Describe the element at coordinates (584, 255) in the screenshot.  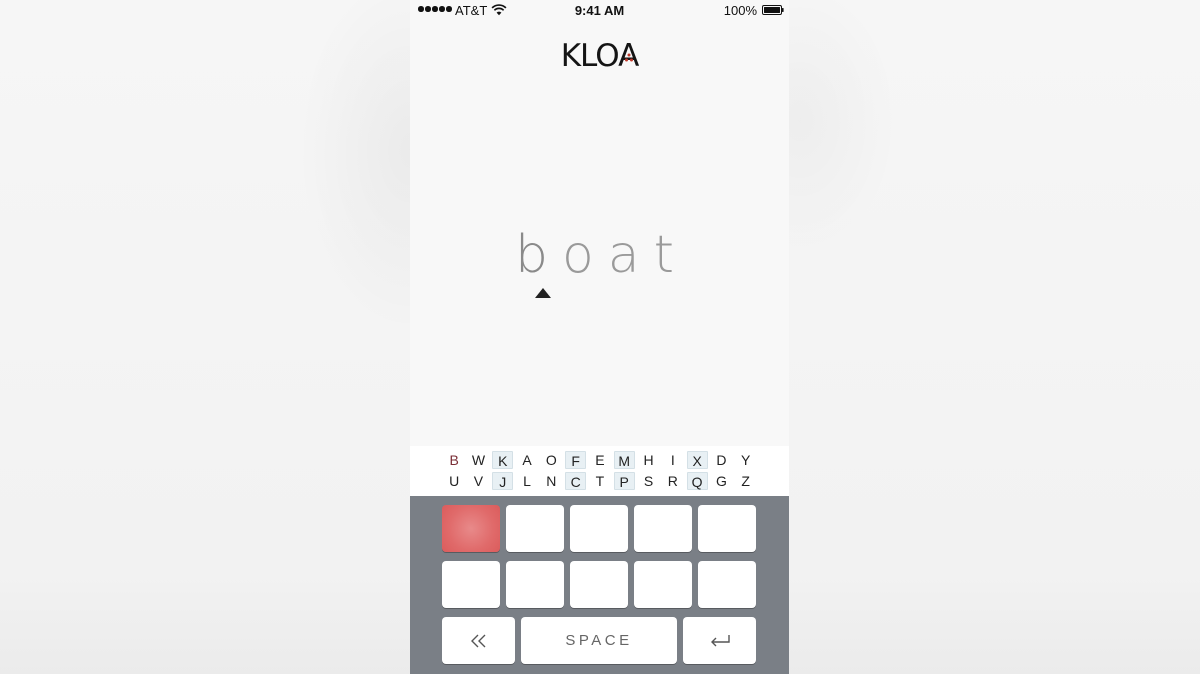
I see `word-letter: o` at that location.